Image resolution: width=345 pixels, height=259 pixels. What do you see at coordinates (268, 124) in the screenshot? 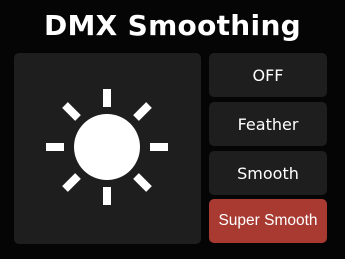
I see `option-feather-button: Feather` at bounding box center [268, 124].